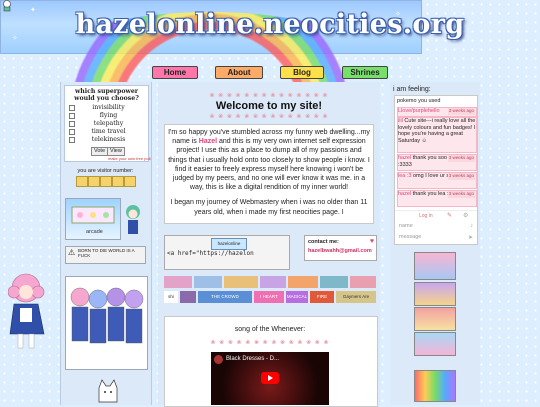 The height and width of the screenshot is (407, 540). I want to click on warning-badge: ⚠ BORN TO DIE WORLD IS A FUCK, so click(105, 255).